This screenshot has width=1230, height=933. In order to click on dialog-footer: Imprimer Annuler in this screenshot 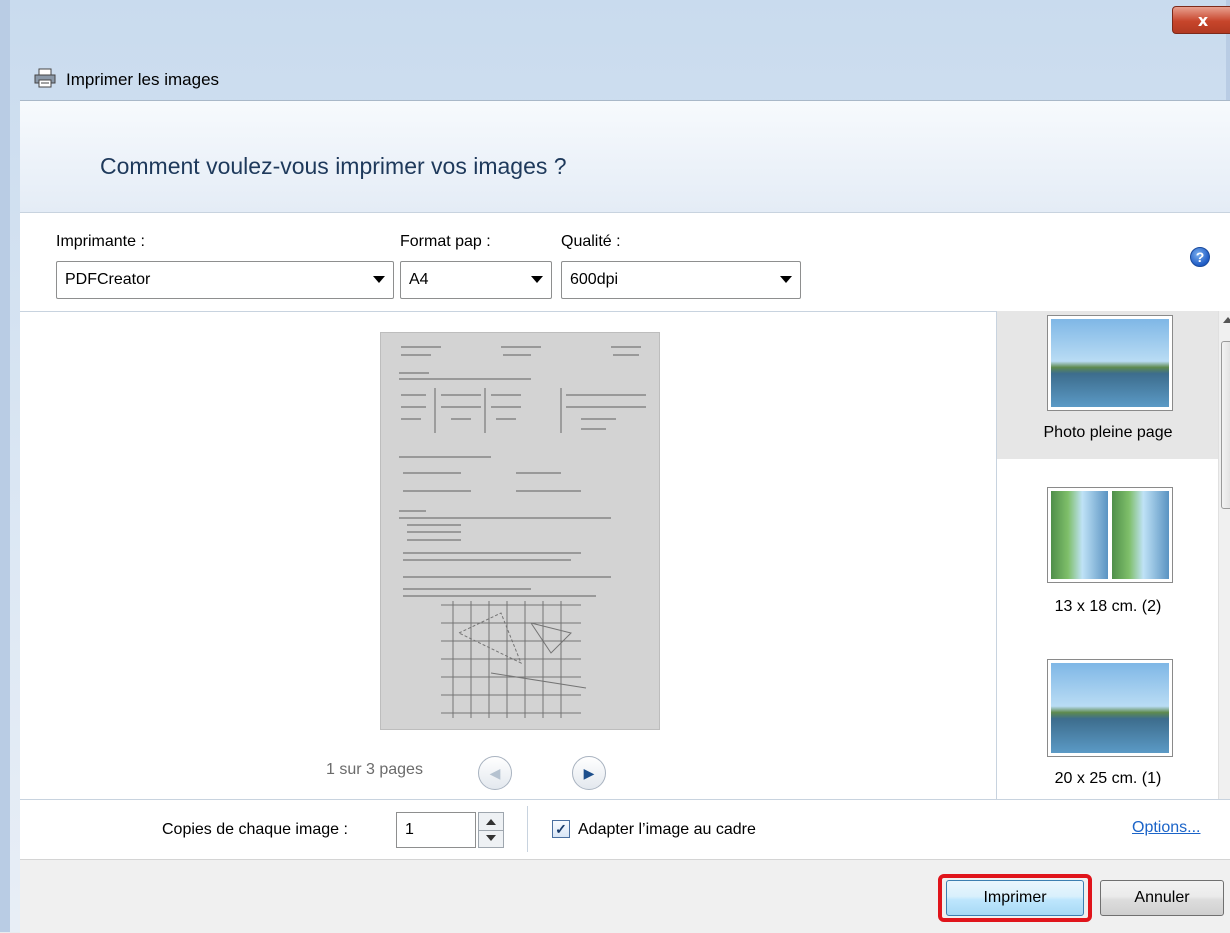, I will do `click(625, 896)`.